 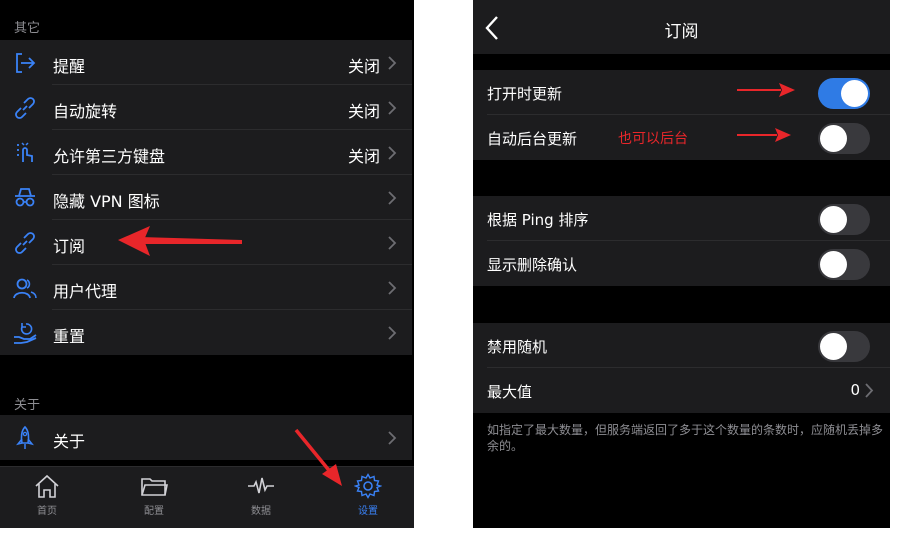 I want to click on toggle-show-delete-confirm, so click(x=844, y=264).